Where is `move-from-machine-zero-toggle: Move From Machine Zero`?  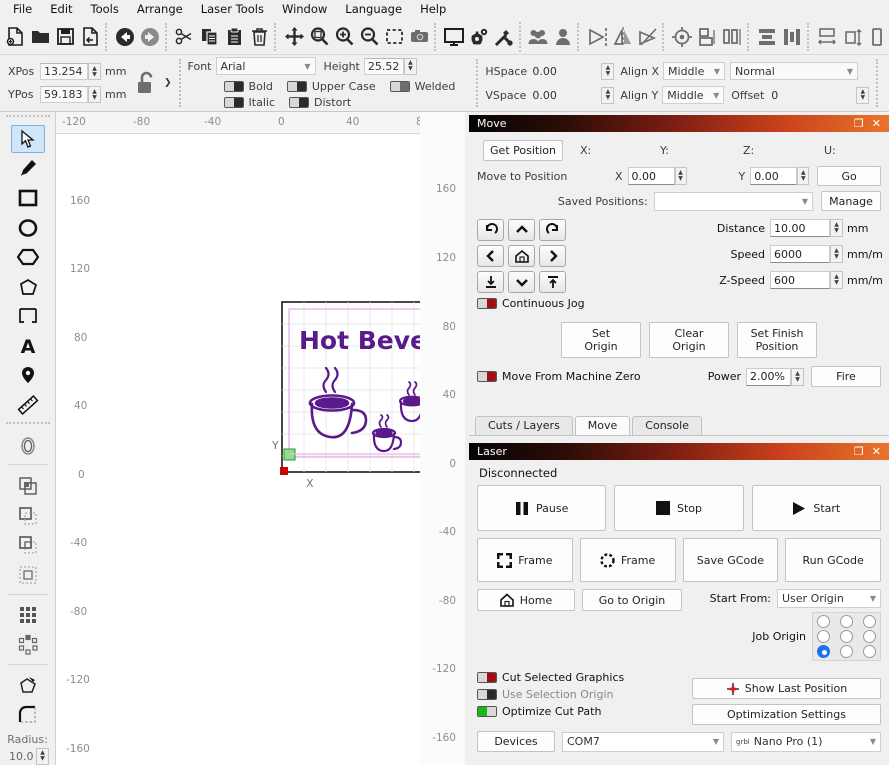 move-from-machine-zero-toggle: Move From Machine Zero is located at coordinates (559, 376).